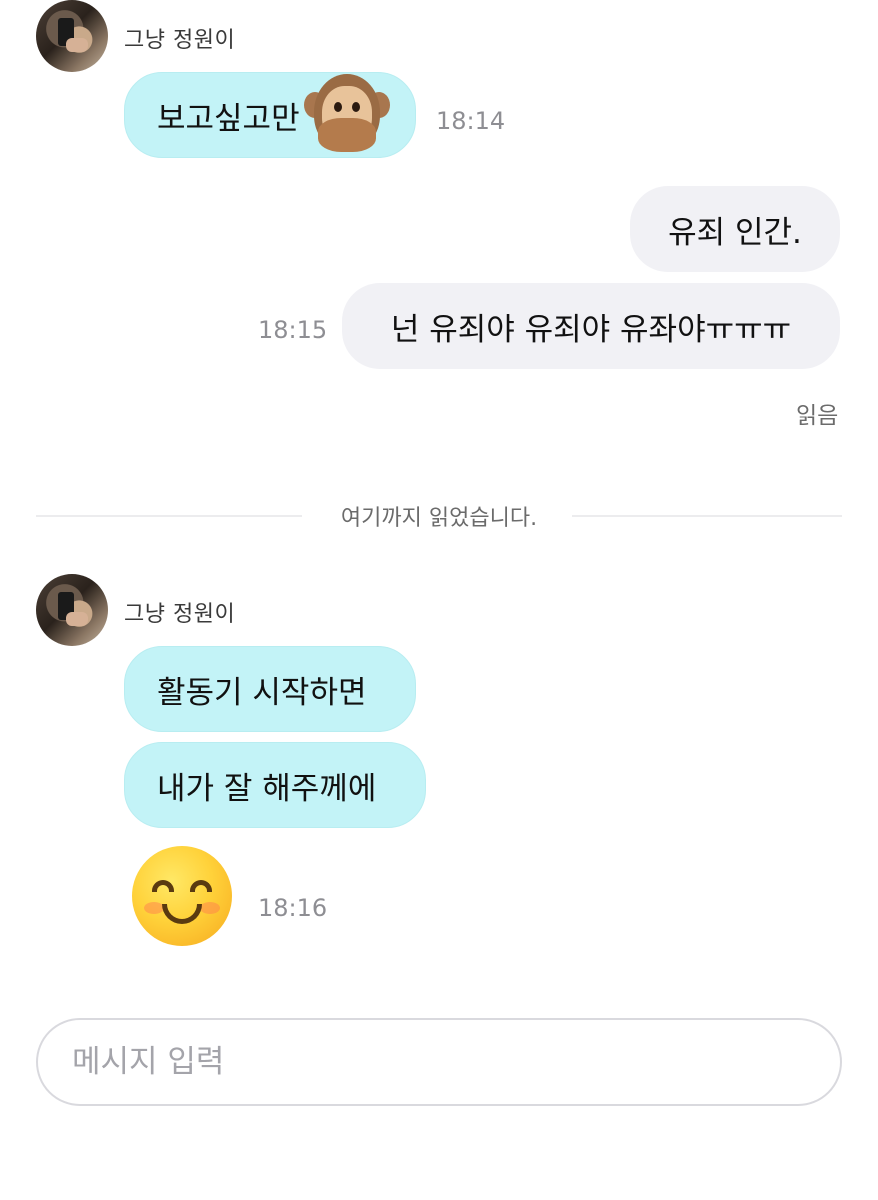 The height and width of the screenshot is (1200, 878). Describe the element at coordinates (346, 115) in the screenshot. I see `see-no-evil-monkey-icon` at that location.